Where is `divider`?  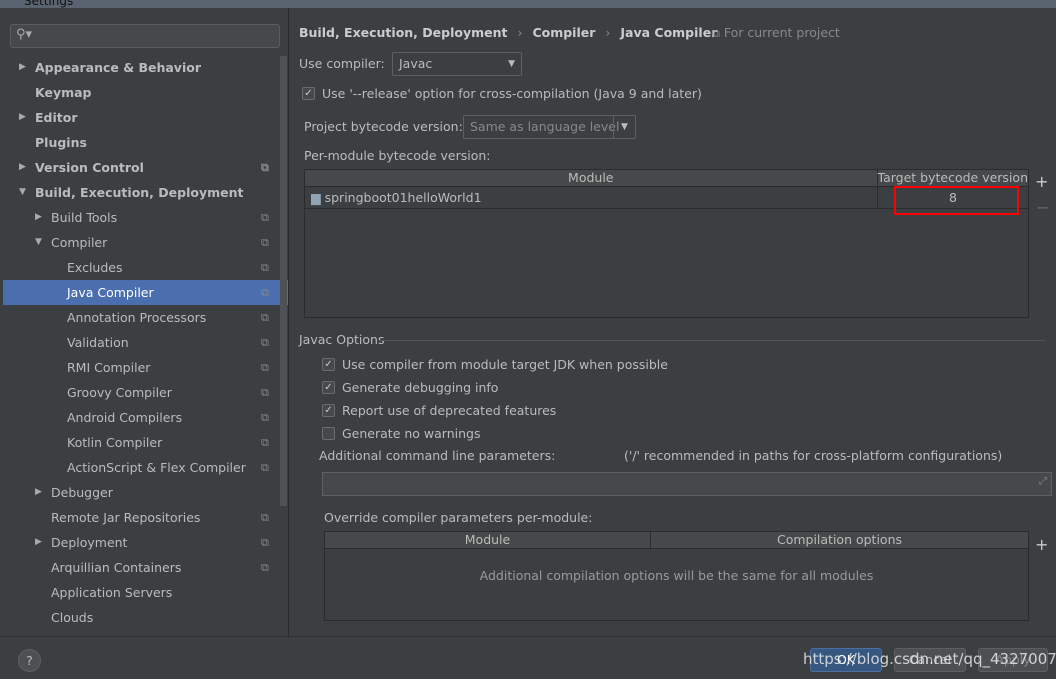 divider is located at coordinates (712, 340).